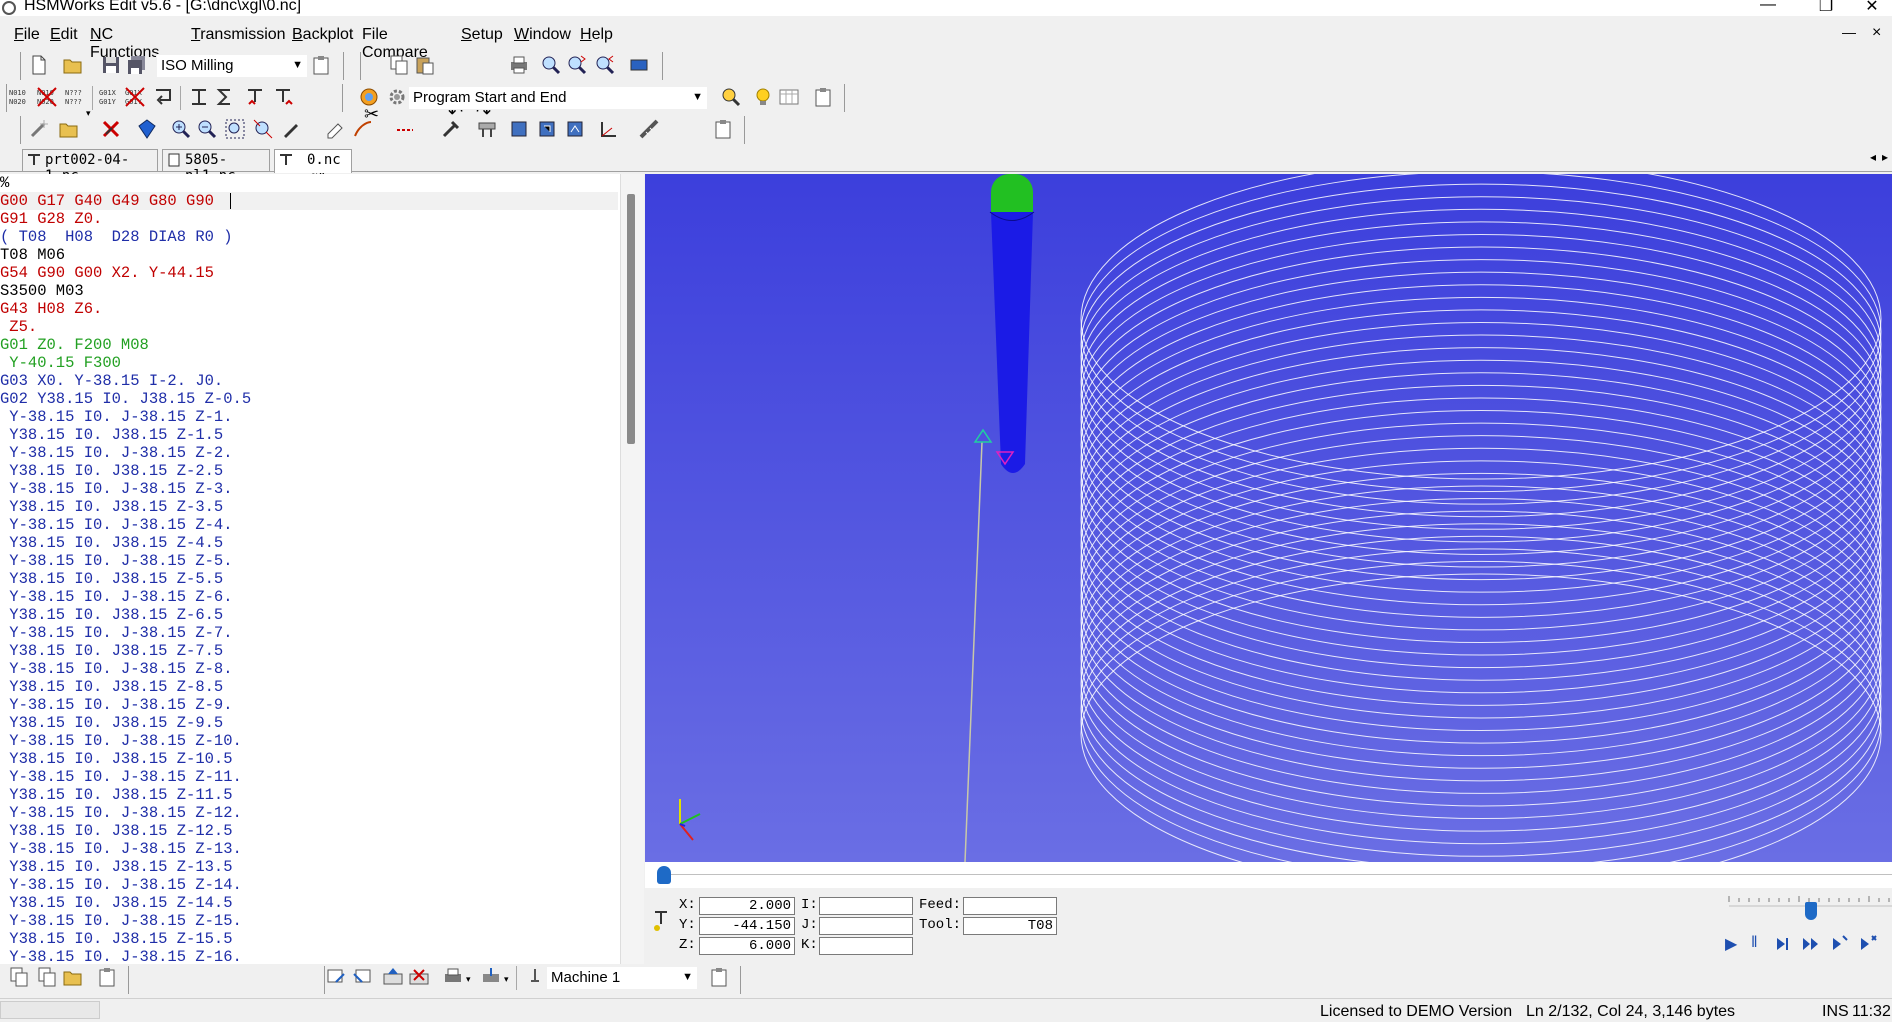 This screenshot has width=1892, height=1022. What do you see at coordinates (116, 705) in the screenshot?
I see `code-line: Y-38.15 I0. J-38.15 Z-9.` at bounding box center [116, 705].